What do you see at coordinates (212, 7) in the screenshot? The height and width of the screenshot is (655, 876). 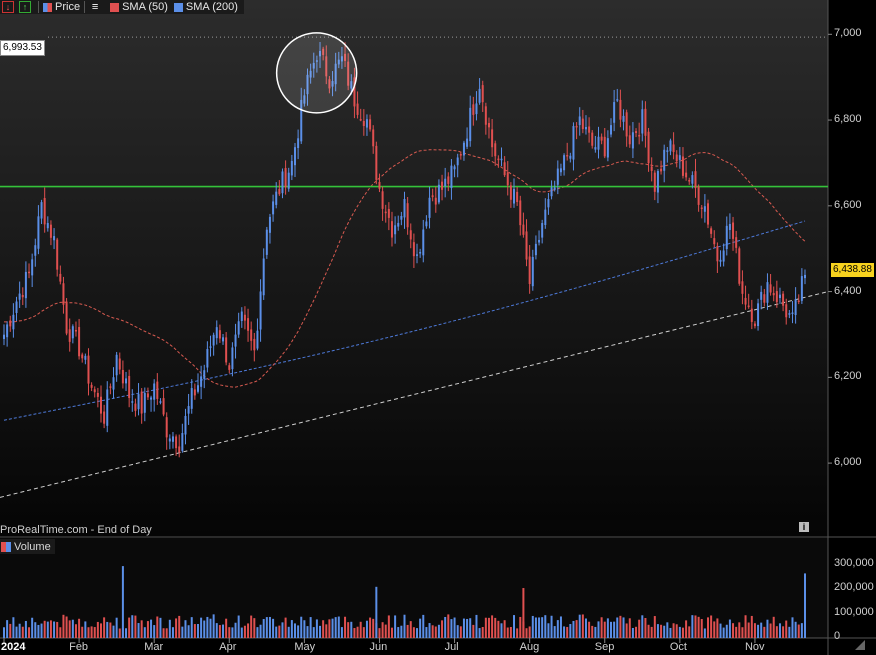 I see `sma200-label: SMA (200)` at bounding box center [212, 7].